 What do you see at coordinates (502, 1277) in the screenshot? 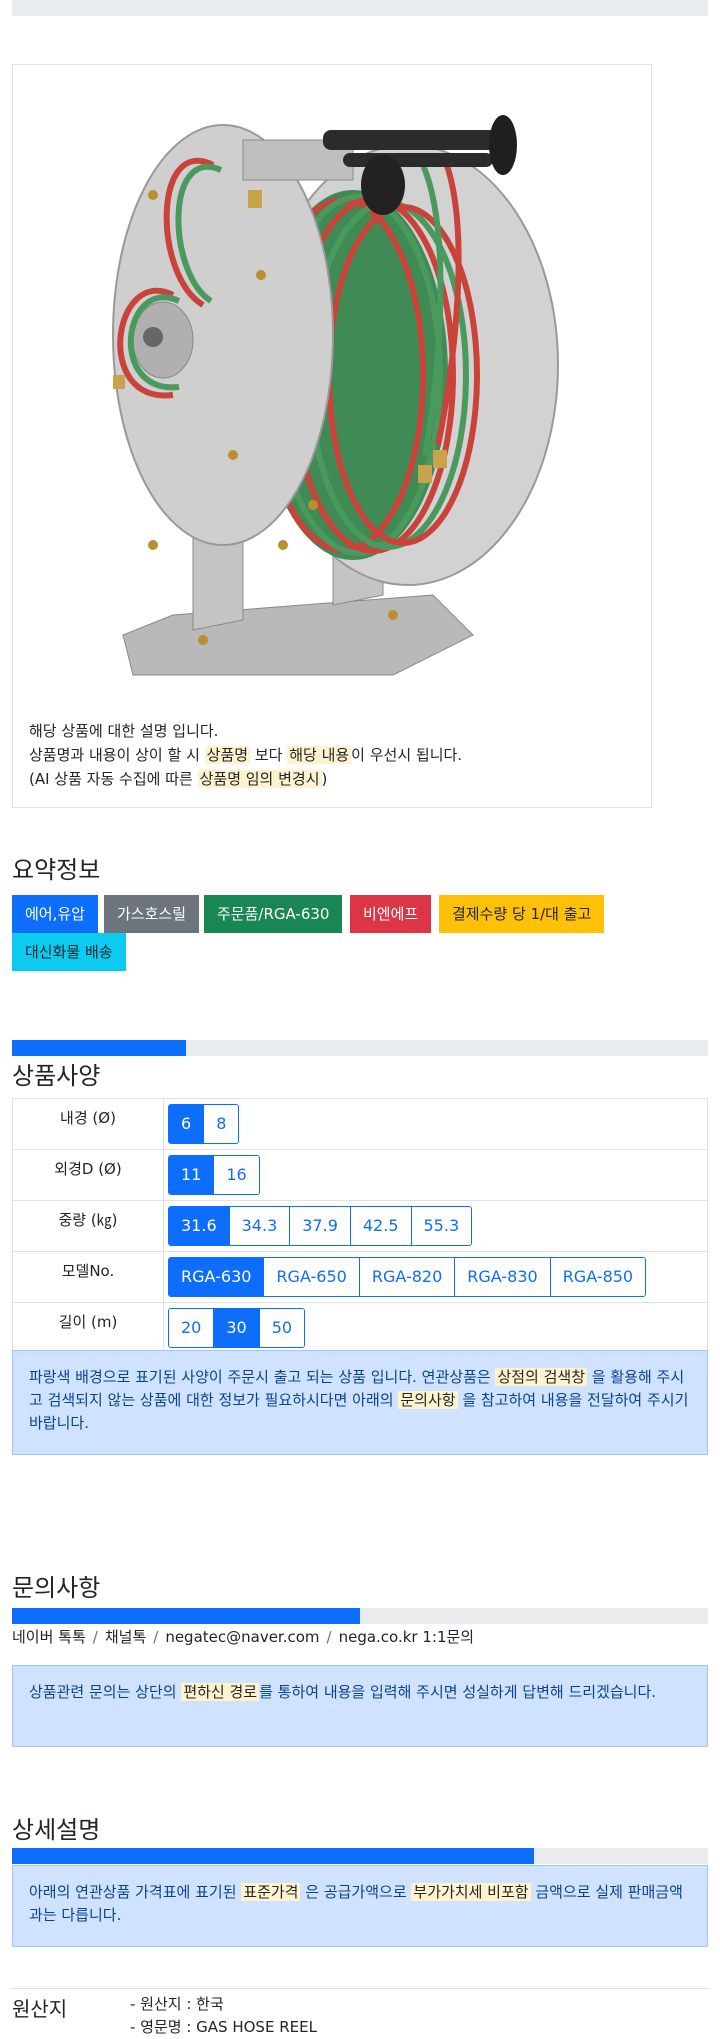
I see `spec-option-button: RGA-830` at bounding box center [502, 1277].